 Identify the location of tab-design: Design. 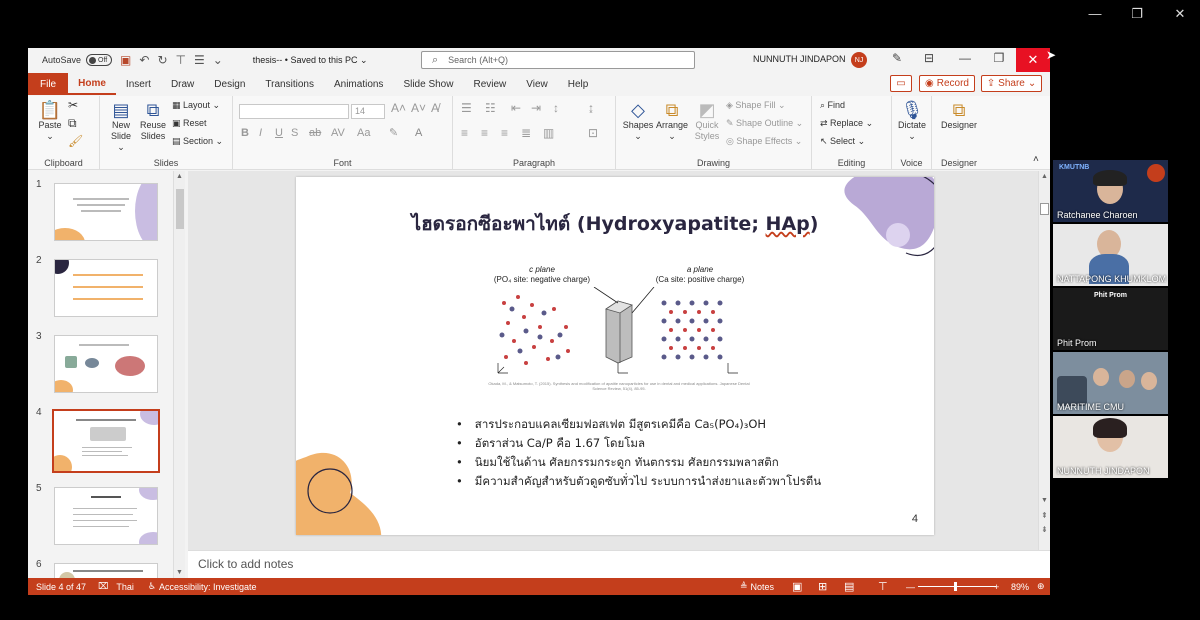
(229, 84).